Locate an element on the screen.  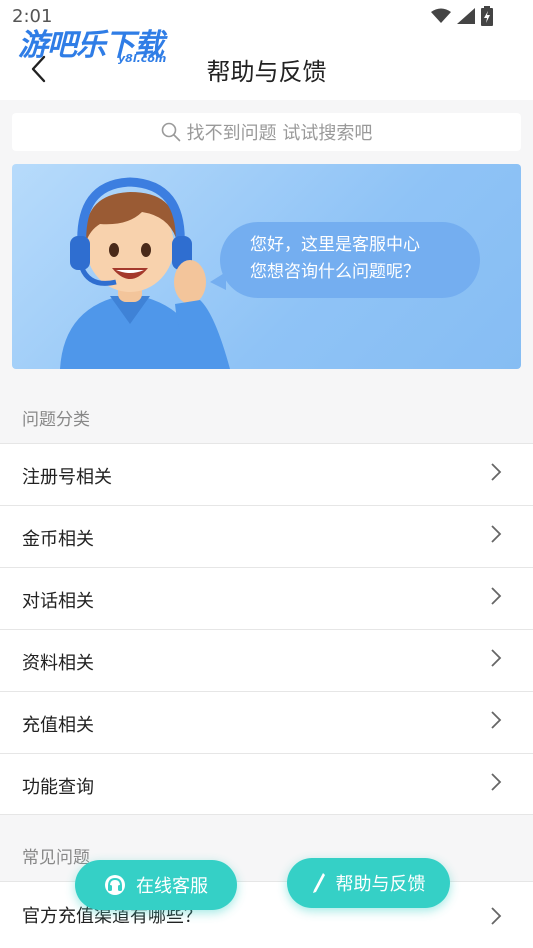
category-item-chat: 对话相关 is located at coordinates (266, 598).